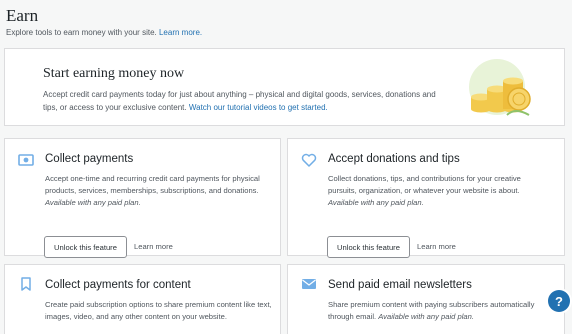  What do you see at coordinates (394, 159) in the screenshot?
I see `card-title: Accept donations and tips` at bounding box center [394, 159].